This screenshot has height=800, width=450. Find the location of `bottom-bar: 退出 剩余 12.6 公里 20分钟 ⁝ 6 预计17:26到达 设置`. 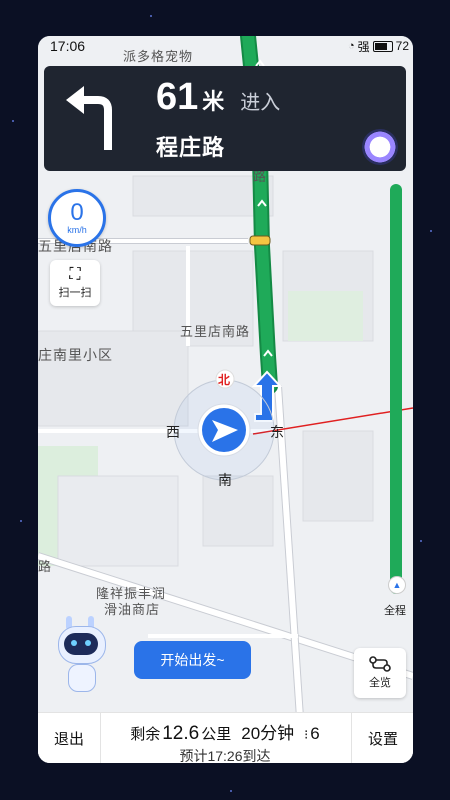

bottom-bar: 退出 剩余 12.6 公里 20分钟 ⁝ 6 预计17:26到达 设置 is located at coordinates (225, 737).